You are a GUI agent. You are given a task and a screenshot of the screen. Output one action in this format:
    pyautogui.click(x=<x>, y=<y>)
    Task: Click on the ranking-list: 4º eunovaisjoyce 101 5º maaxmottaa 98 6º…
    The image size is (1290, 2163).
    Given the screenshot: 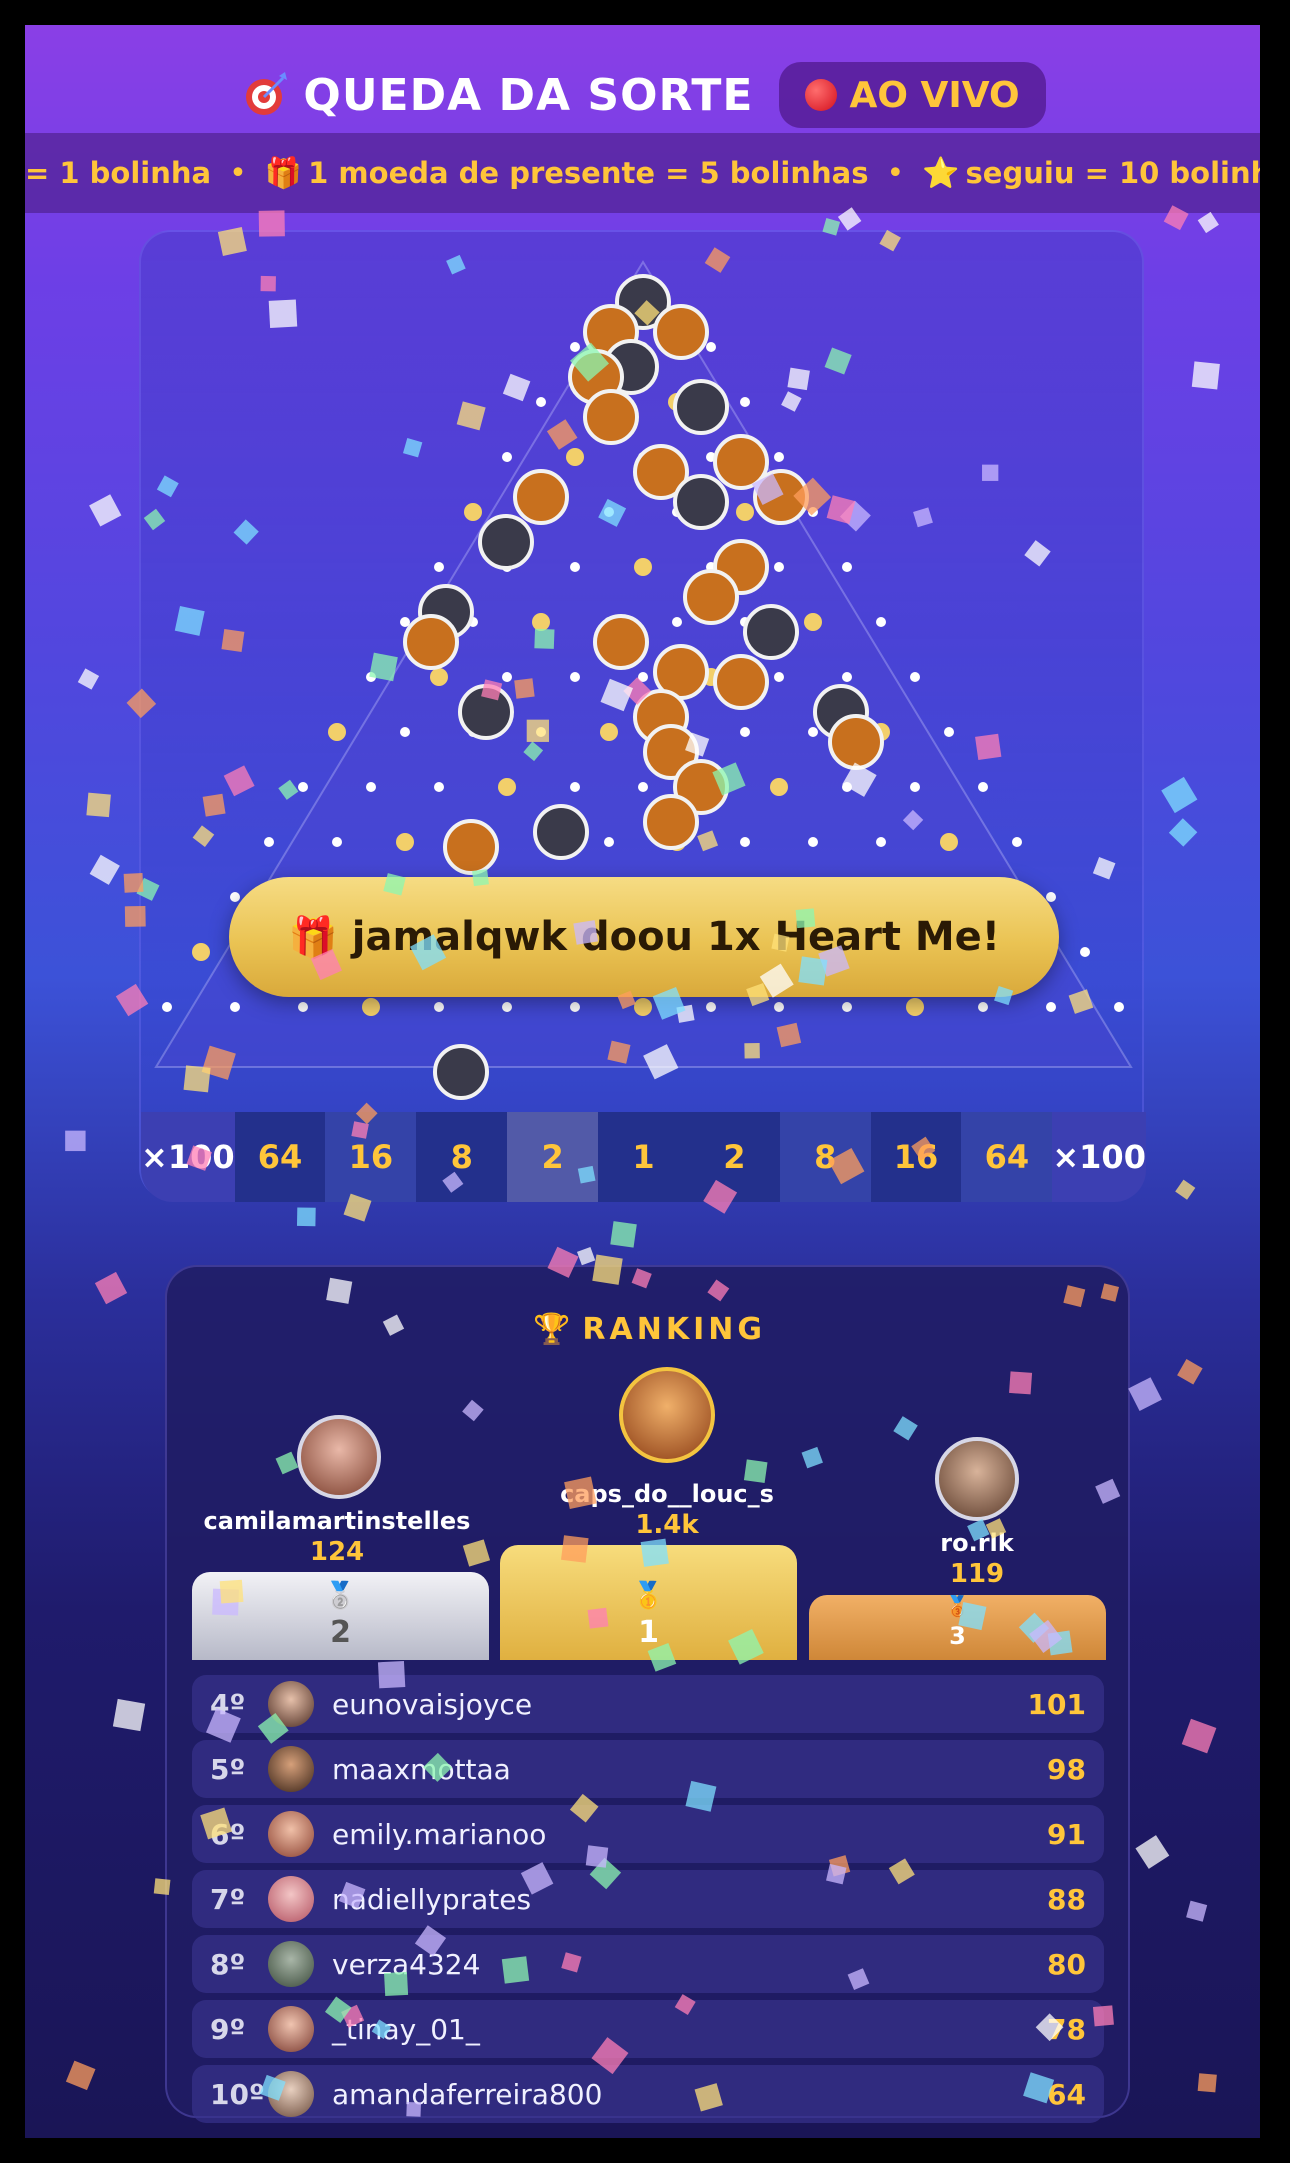 What is the action you would take?
    pyautogui.click(x=648, y=1902)
    